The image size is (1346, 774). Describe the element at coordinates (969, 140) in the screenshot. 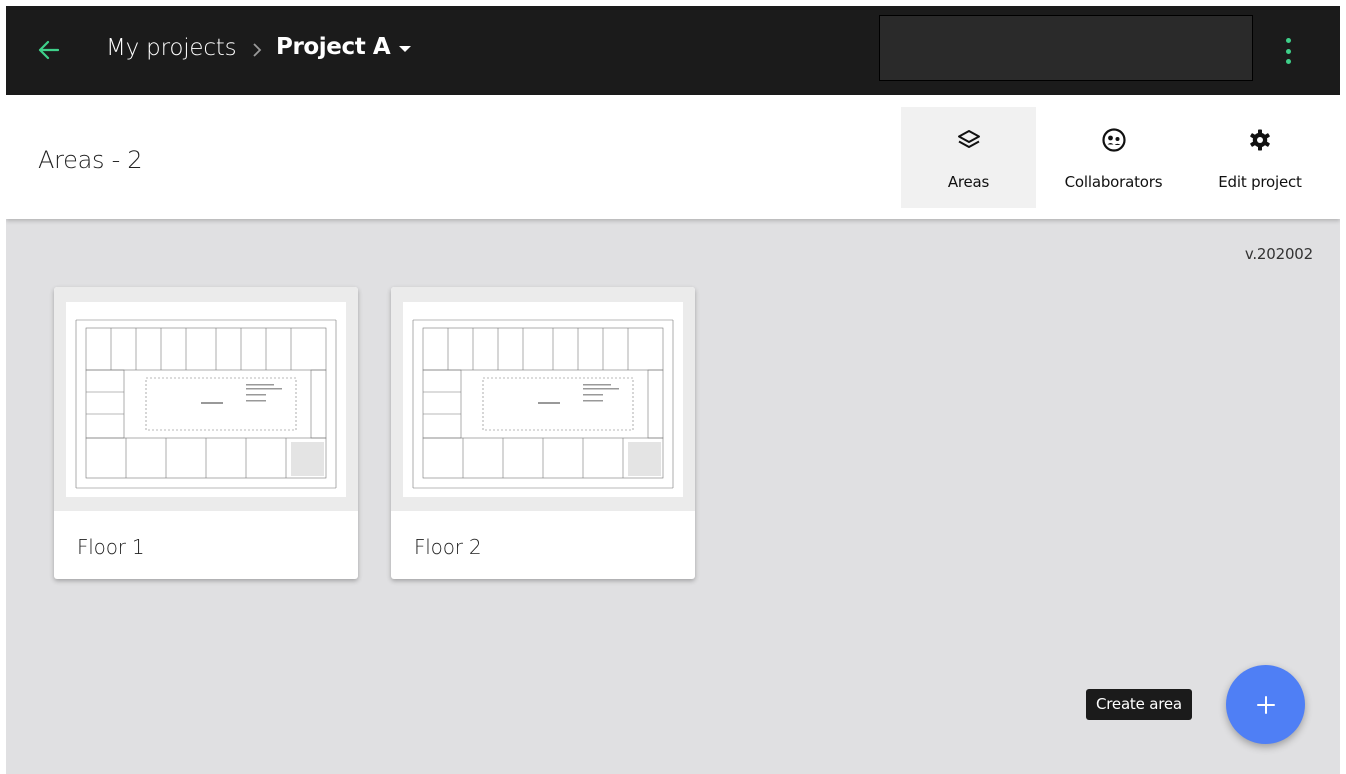

I see `layers-icon` at that location.